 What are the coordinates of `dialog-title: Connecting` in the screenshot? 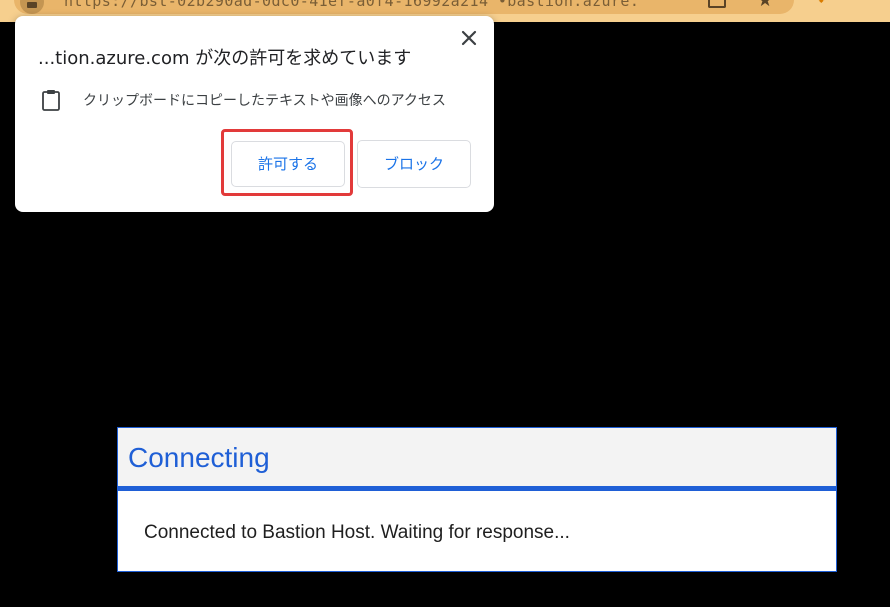 It's located at (199, 457).